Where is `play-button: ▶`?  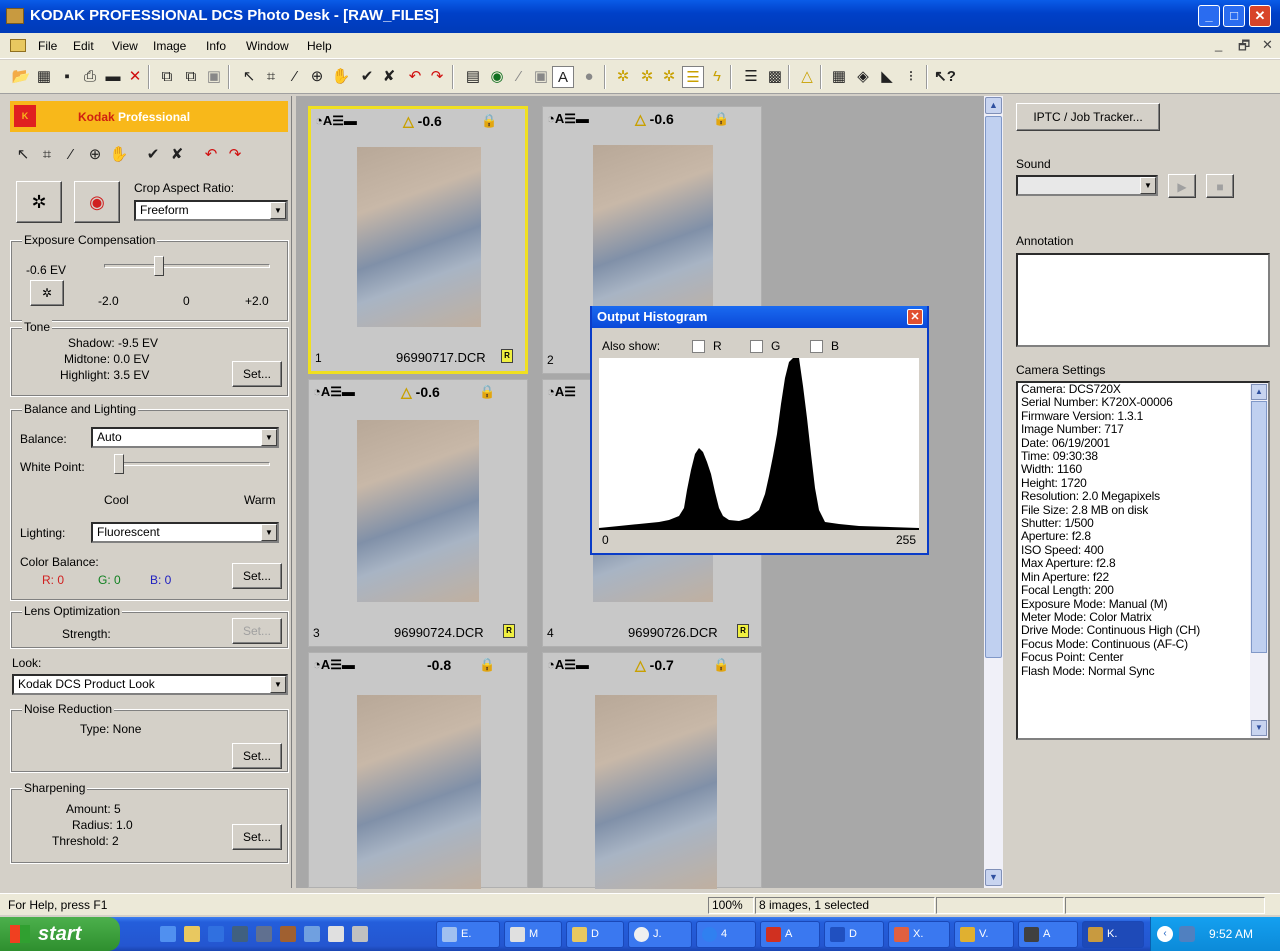
play-button: ▶ is located at coordinates (1182, 186).